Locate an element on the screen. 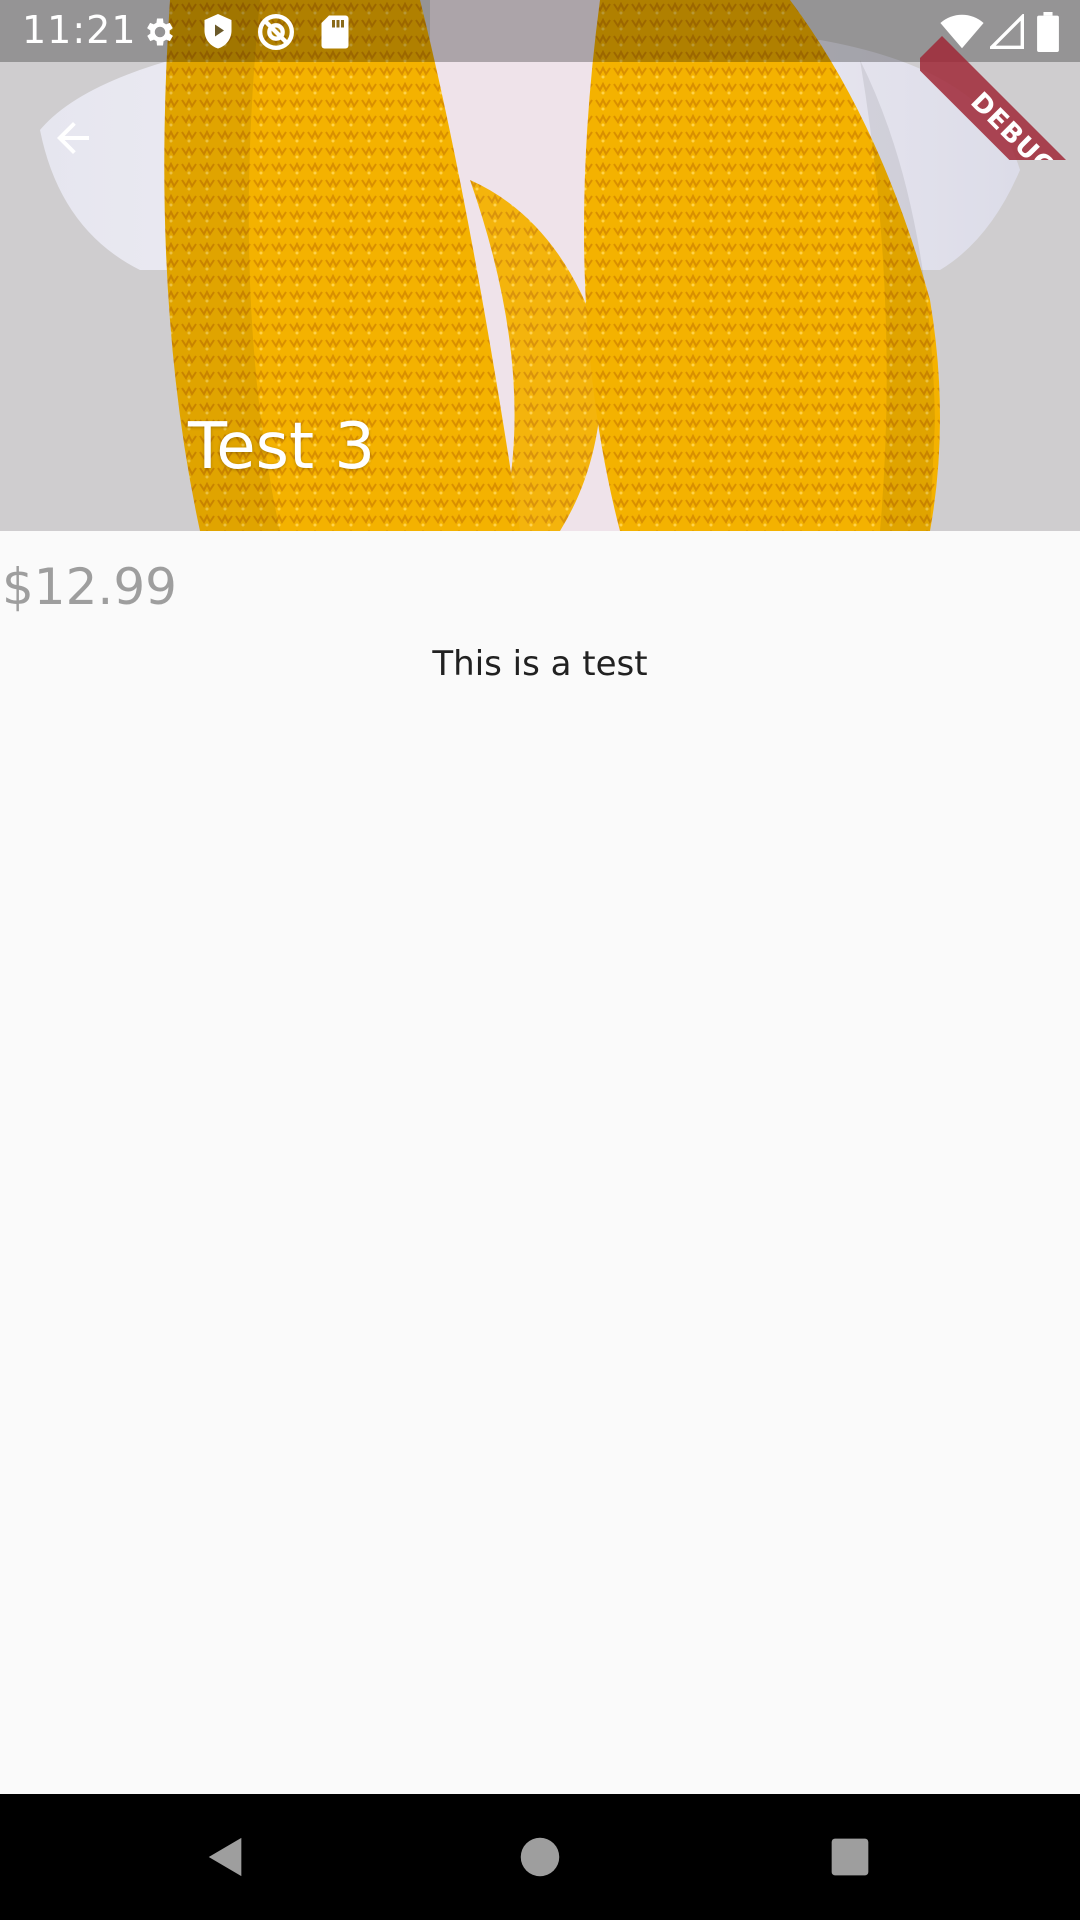  back-button is located at coordinates (73, 138).